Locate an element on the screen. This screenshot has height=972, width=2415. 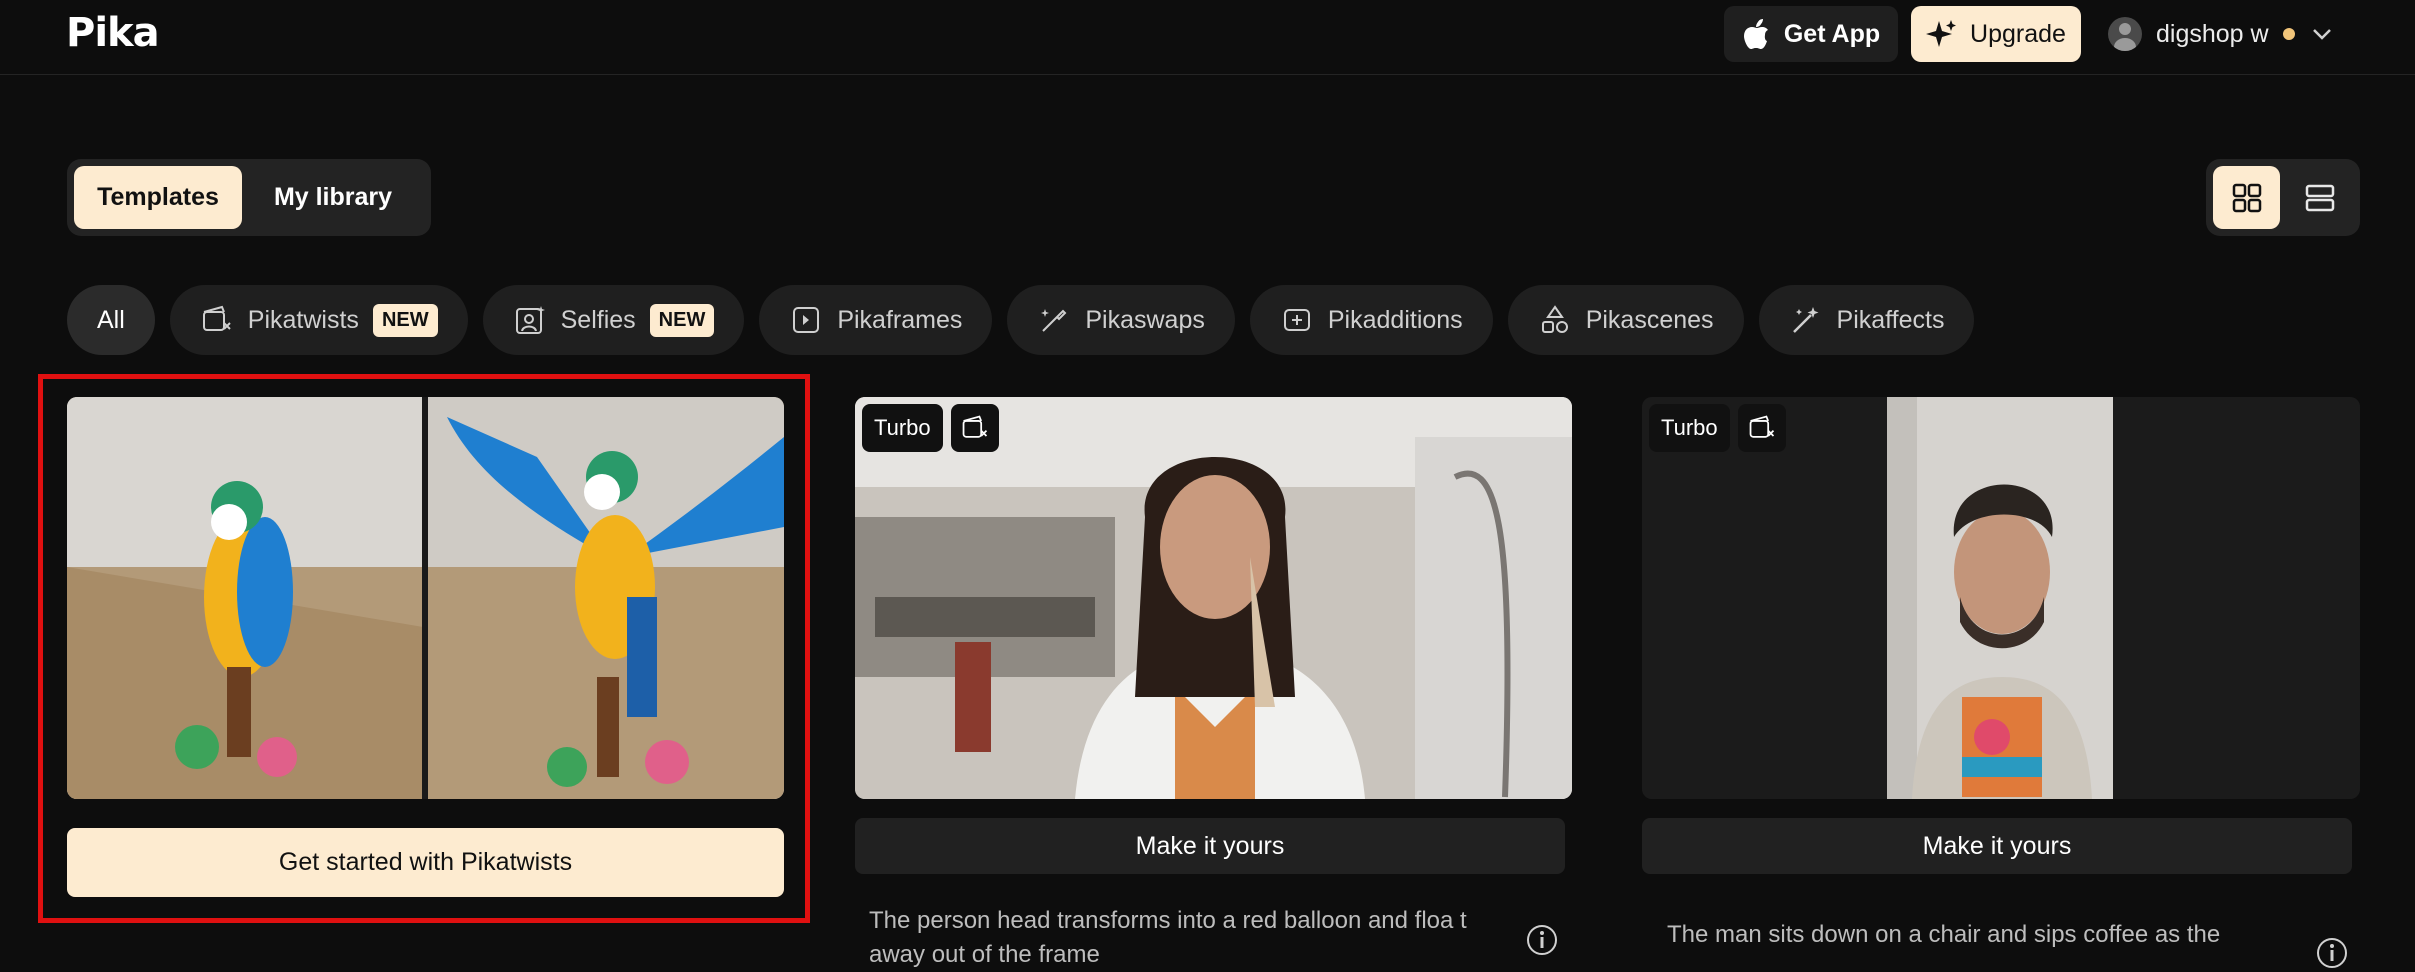
filter-pikatwists: Pikatwists NEW is located at coordinates (318, 320).